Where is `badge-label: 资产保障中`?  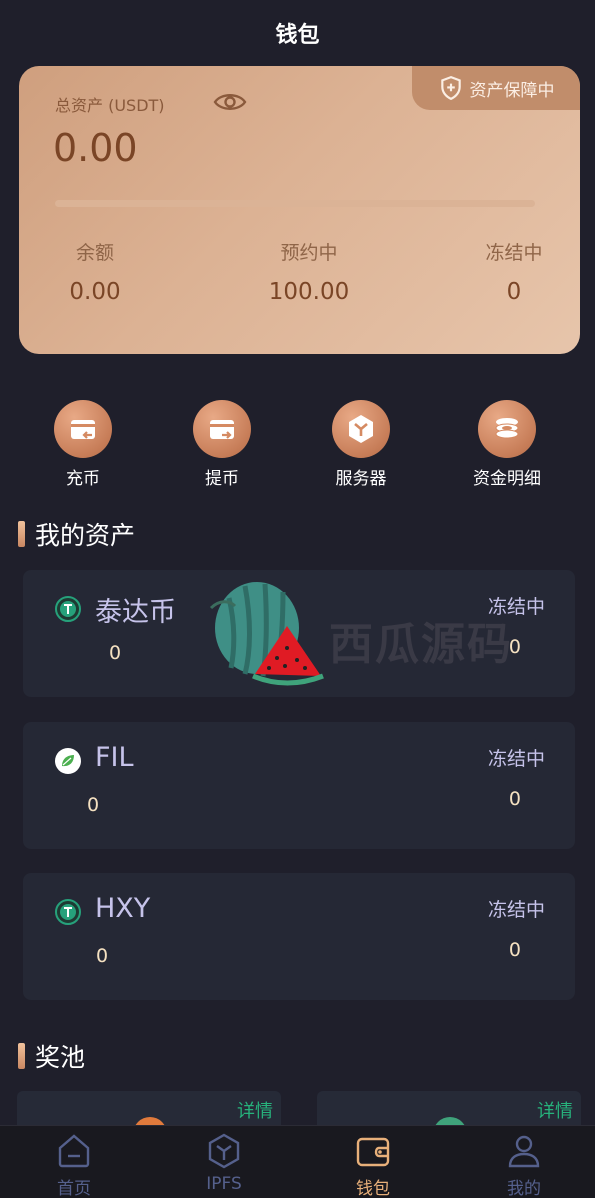
badge-label: 资产保障中 is located at coordinates (512, 90).